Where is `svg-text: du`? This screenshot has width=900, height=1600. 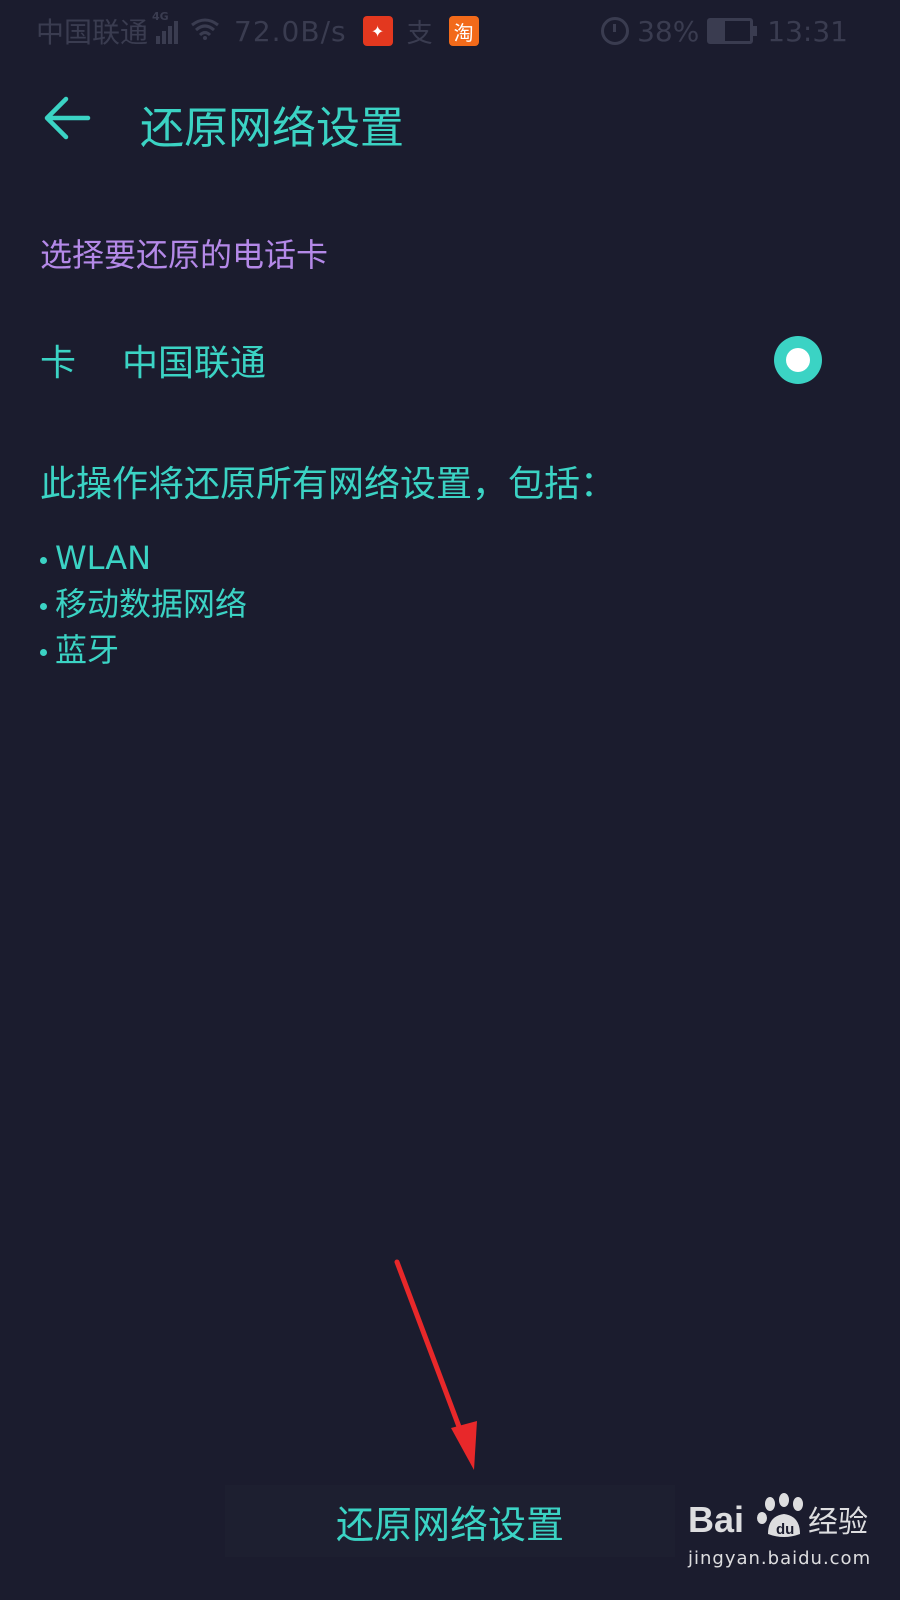
svg-text: du is located at coordinates (785, 1529).